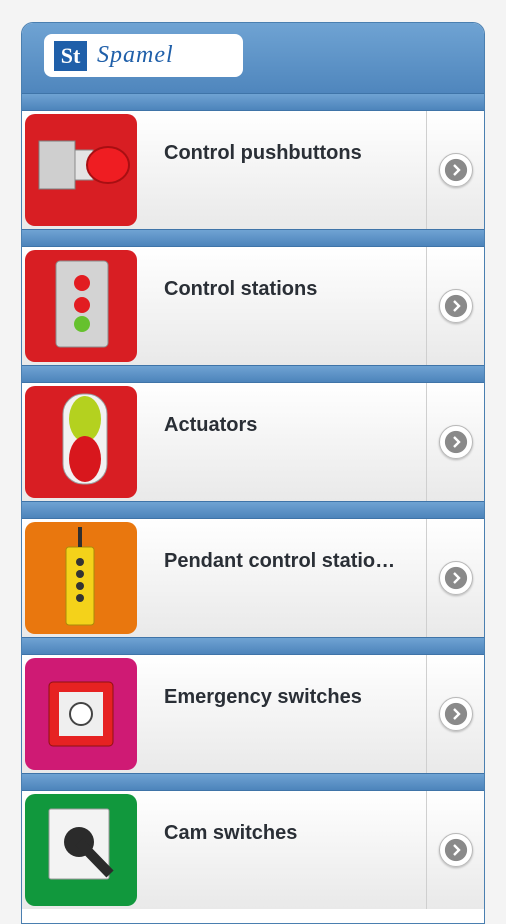 This screenshot has height=924, width=506. Describe the element at coordinates (253, 442) in the screenshot. I see `list-item-actuators: Actuators` at that location.